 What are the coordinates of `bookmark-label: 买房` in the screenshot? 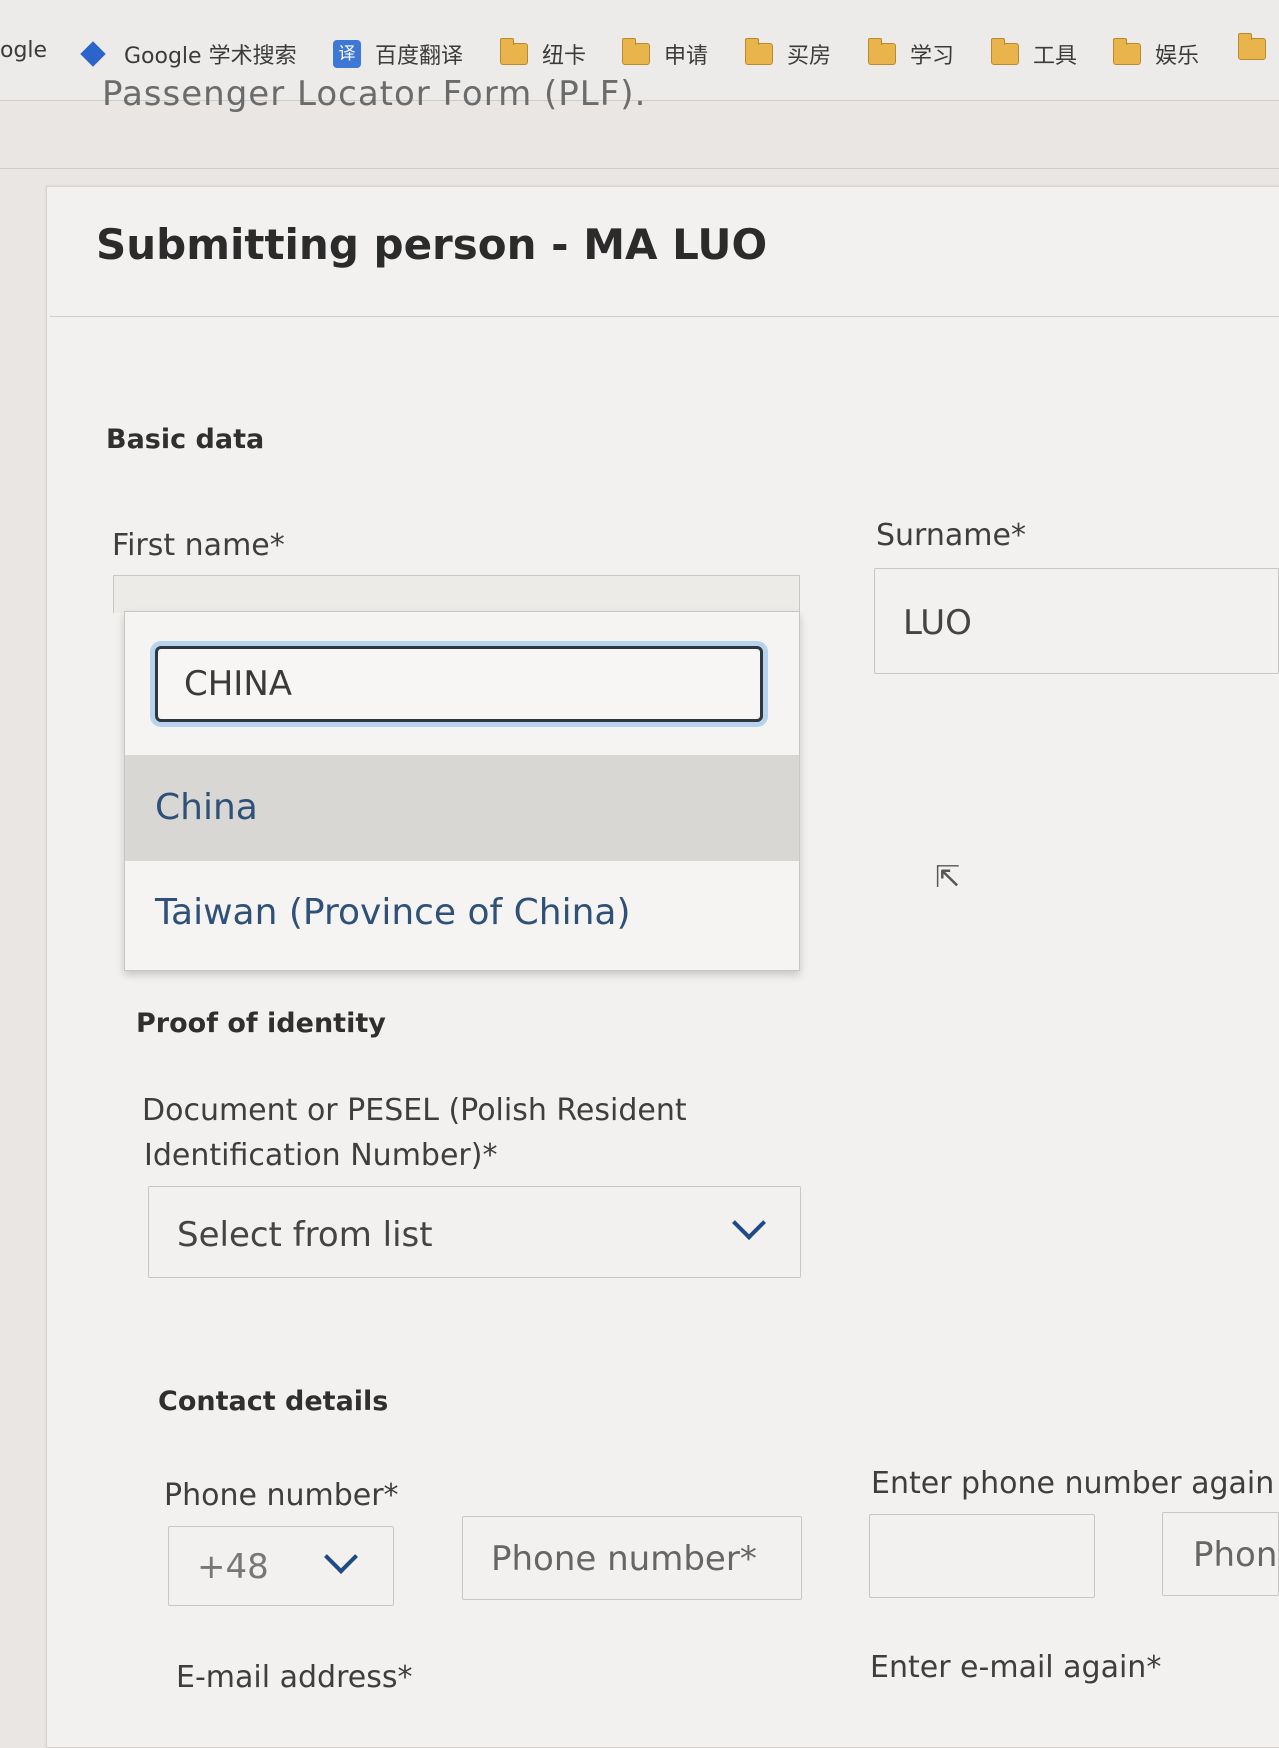 It's located at (809, 56).